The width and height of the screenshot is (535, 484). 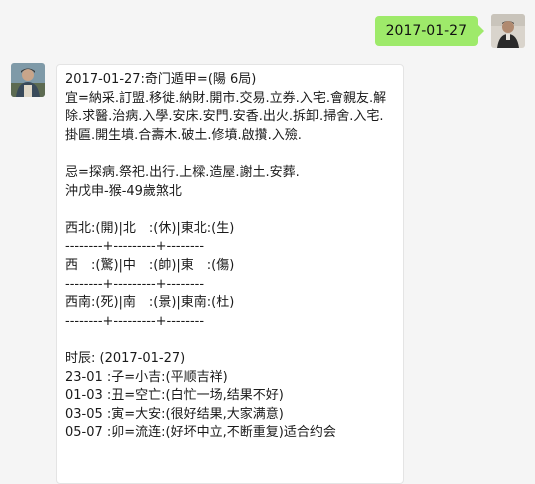 What do you see at coordinates (150, 303) in the screenshot?
I see `grid-row: 西南:(死)|南 :(景)|東南:(杜)` at bounding box center [150, 303].